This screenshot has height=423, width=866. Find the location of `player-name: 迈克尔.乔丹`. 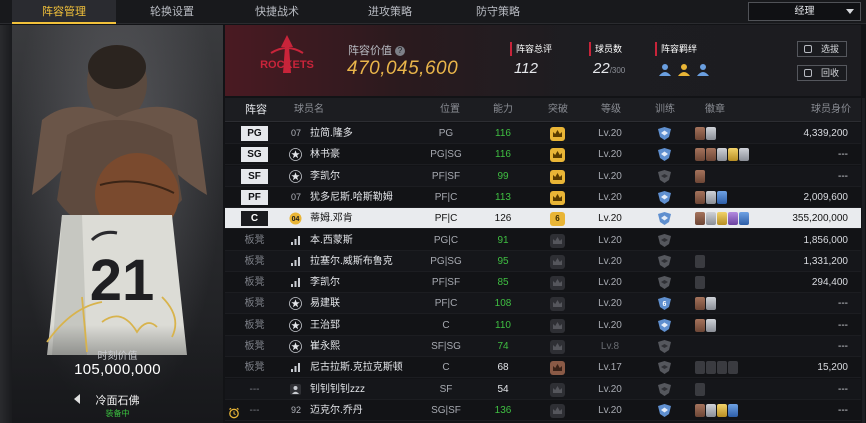

player-name: 迈克尔.乔丹 is located at coordinates (336, 410).